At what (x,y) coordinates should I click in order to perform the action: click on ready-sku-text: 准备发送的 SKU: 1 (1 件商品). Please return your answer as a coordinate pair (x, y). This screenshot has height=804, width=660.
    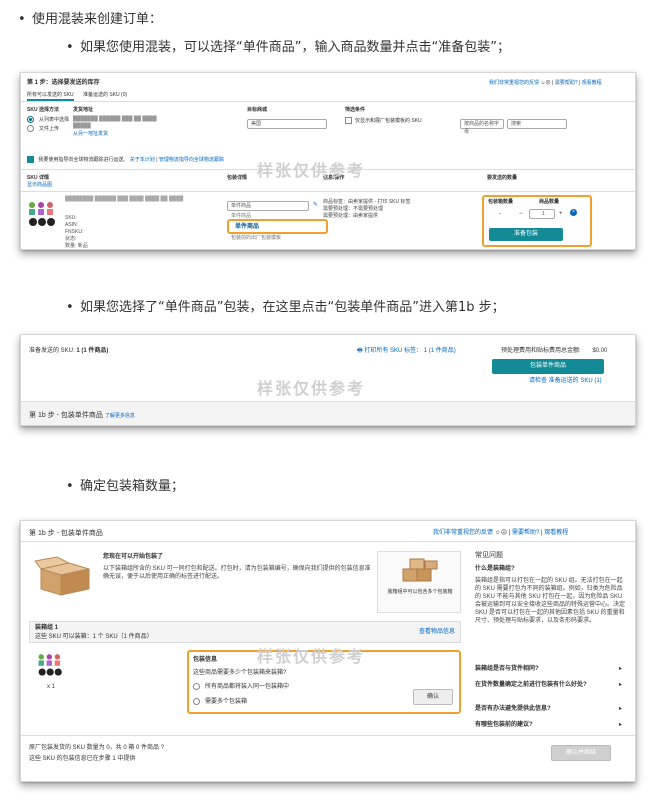
    Looking at the image, I should click on (69, 351).